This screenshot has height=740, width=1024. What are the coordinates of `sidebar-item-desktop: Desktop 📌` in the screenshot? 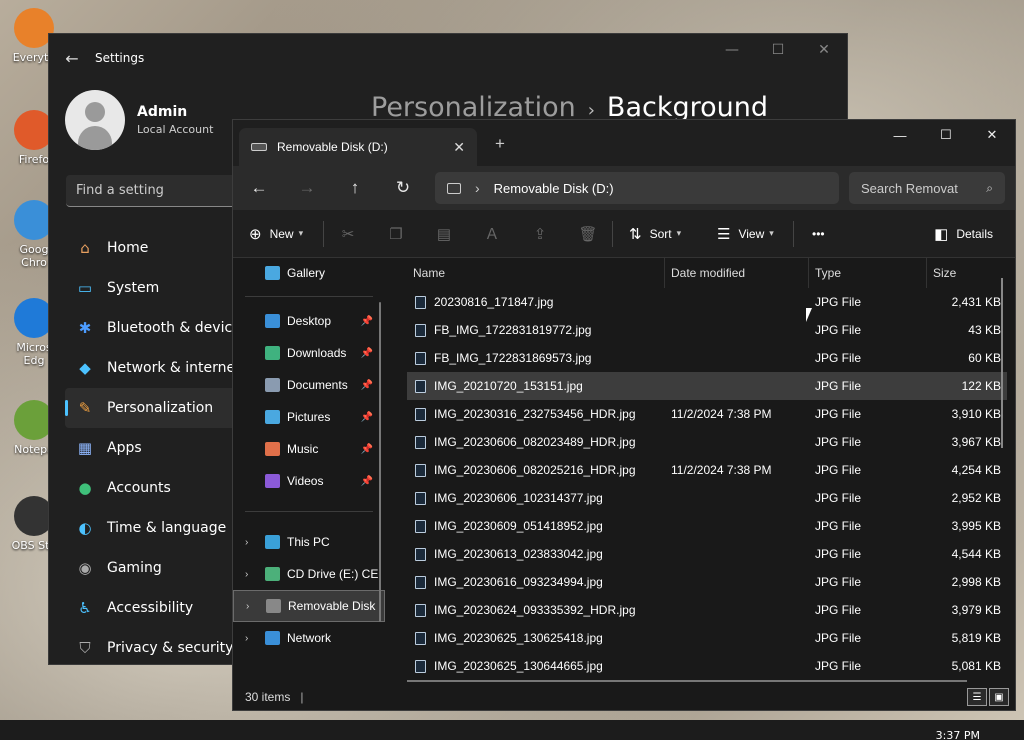 It's located at (309, 321).